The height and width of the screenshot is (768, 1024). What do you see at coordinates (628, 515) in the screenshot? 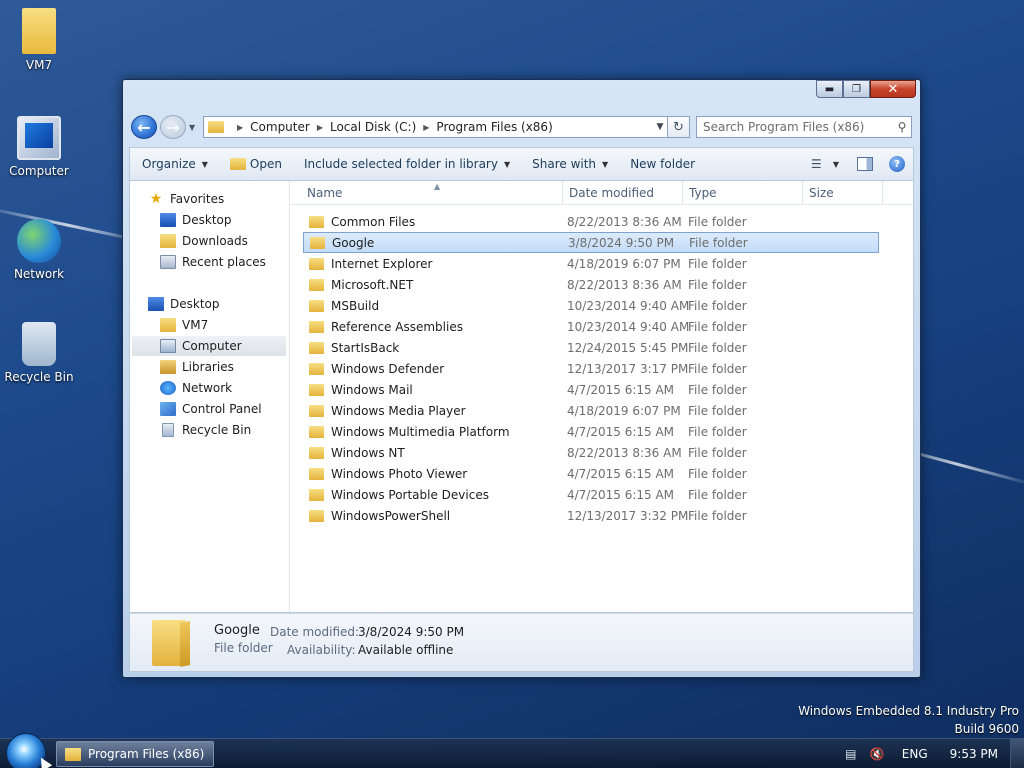
I see `file-date: 12/13/2017 3:32 PM` at bounding box center [628, 515].